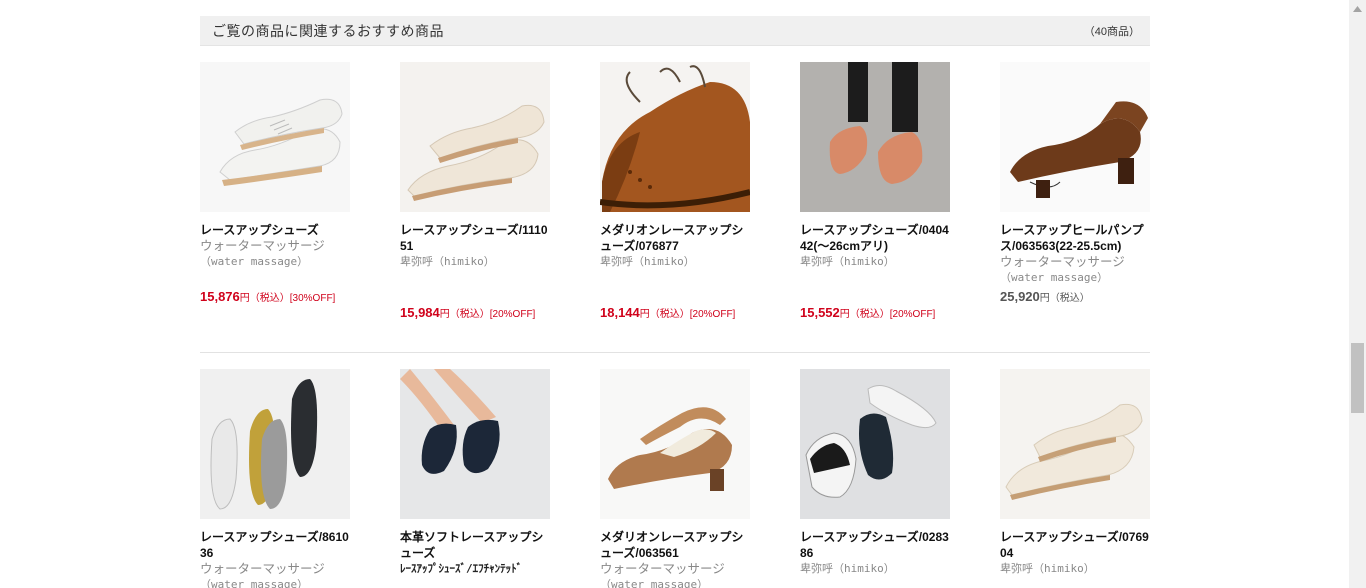 The height and width of the screenshot is (588, 1366). What do you see at coordinates (1020, 296) in the screenshot?
I see `price-value: 25,920` at bounding box center [1020, 296].